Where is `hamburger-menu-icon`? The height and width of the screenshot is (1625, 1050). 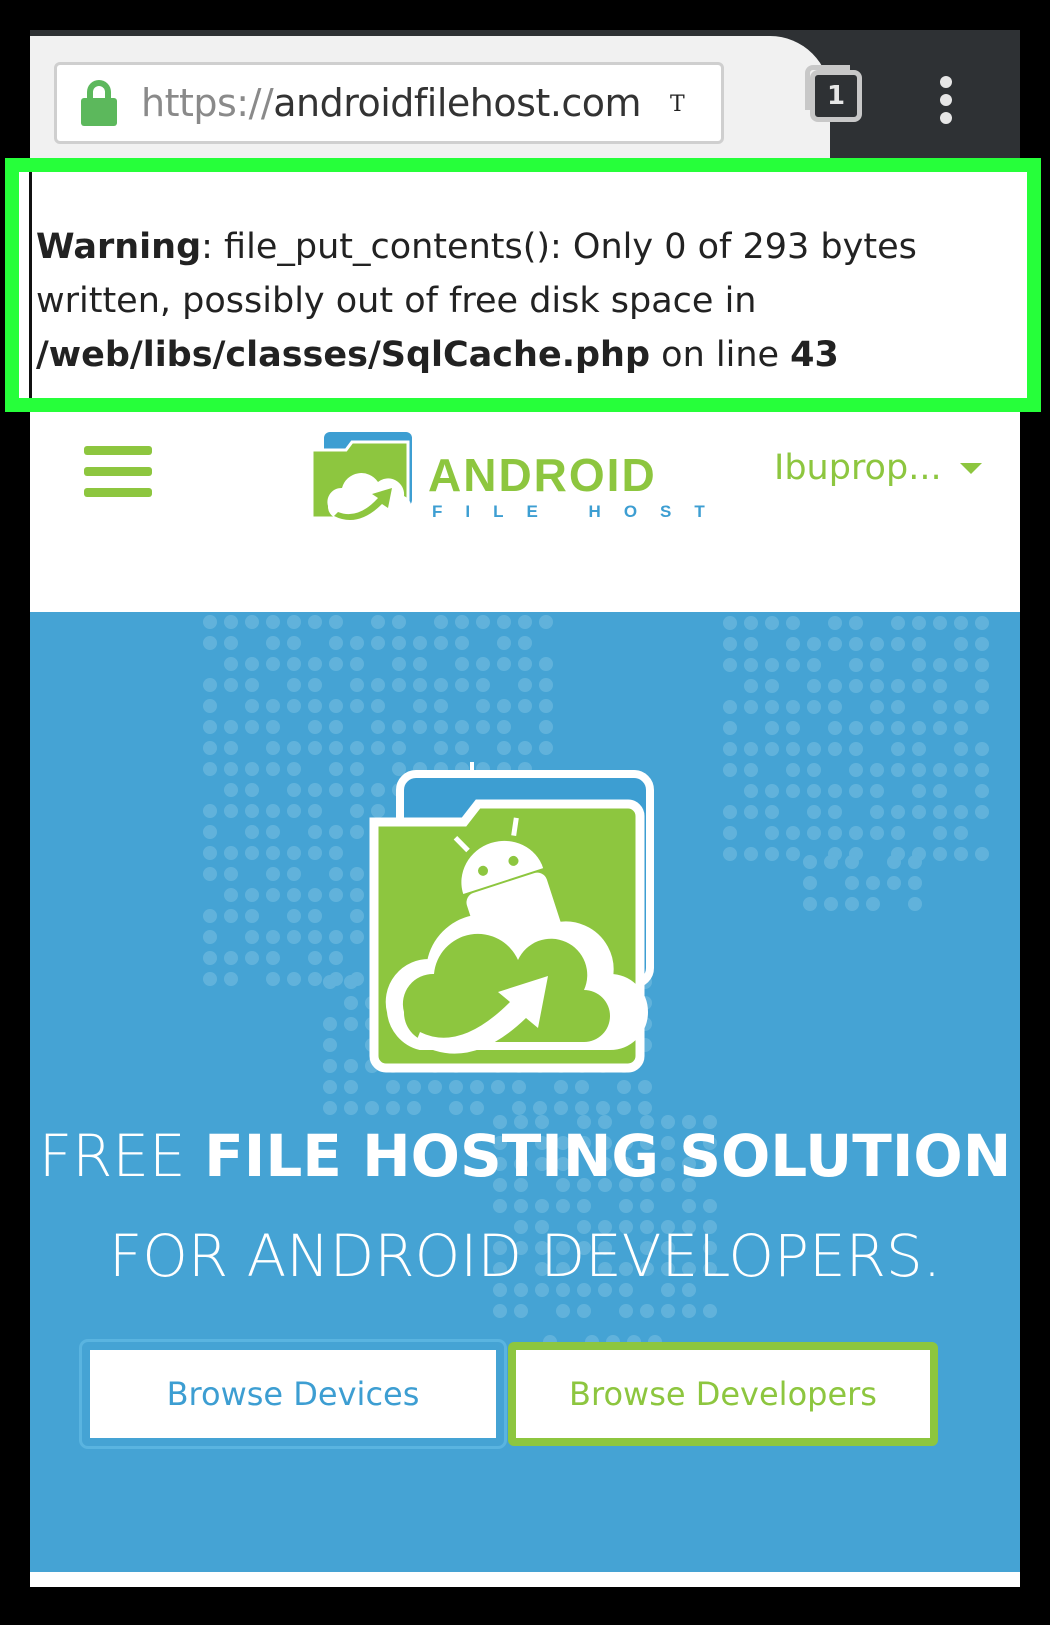
hamburger-menu-icon is located at coordinates (118, 471).